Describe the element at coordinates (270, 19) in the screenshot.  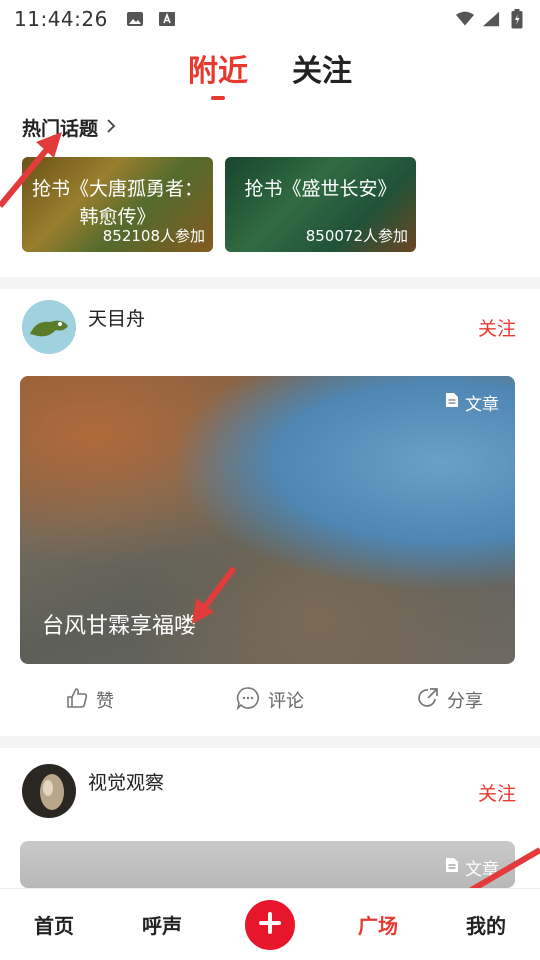
I see `status-bar: 11:44:26` at that location.